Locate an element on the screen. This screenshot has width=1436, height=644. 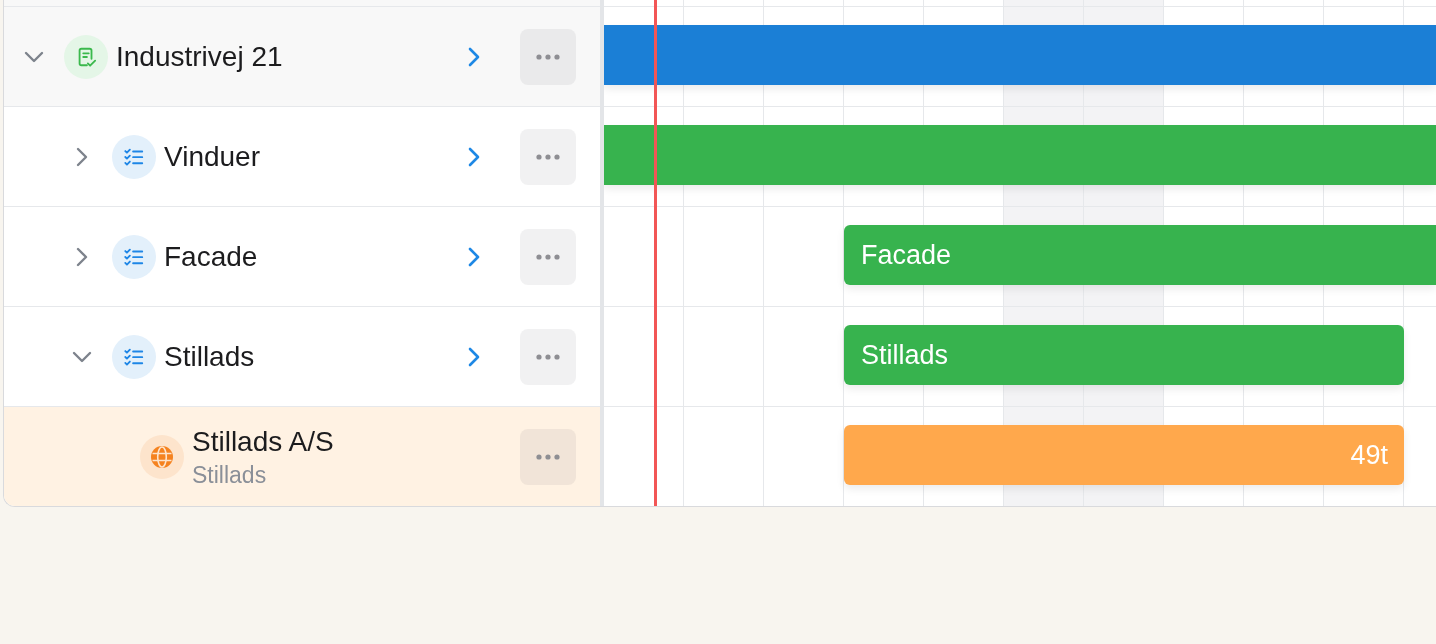
globe-icon is located at coordinates (162, 456).